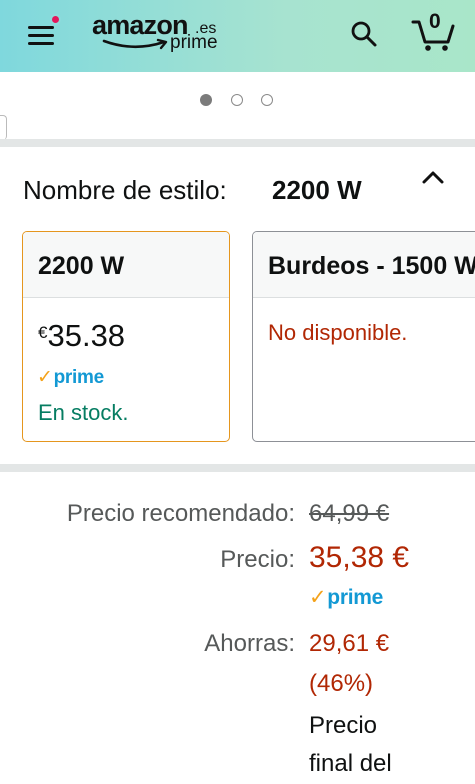  I want to click on price-amount: 35.38, so click(86, 335).